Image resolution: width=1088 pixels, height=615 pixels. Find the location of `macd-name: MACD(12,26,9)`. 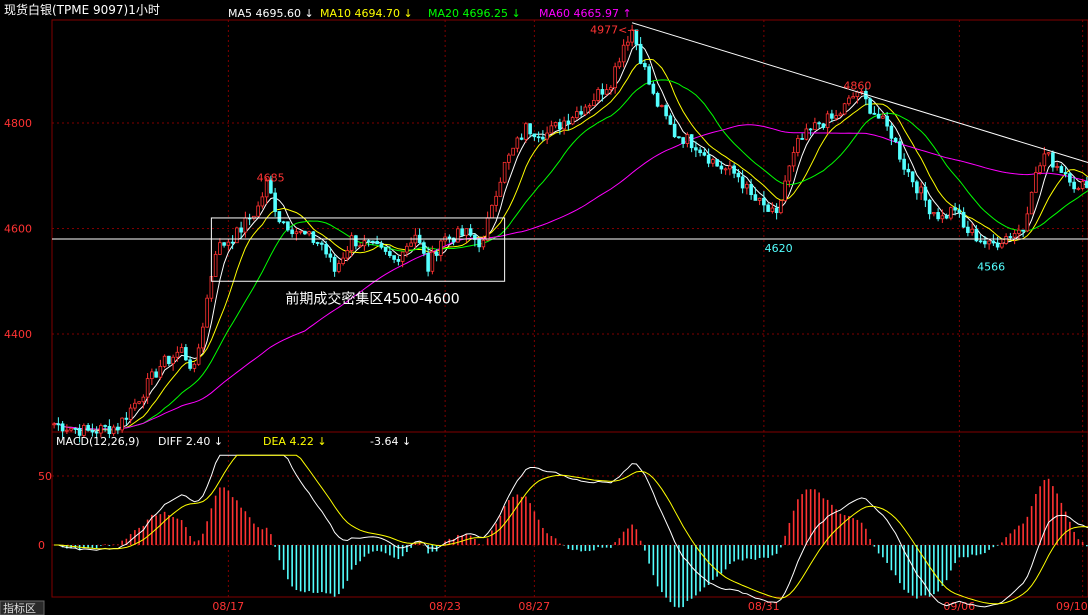

macd-name: MACD(12,26,9) is located at coordinates (98, 441).